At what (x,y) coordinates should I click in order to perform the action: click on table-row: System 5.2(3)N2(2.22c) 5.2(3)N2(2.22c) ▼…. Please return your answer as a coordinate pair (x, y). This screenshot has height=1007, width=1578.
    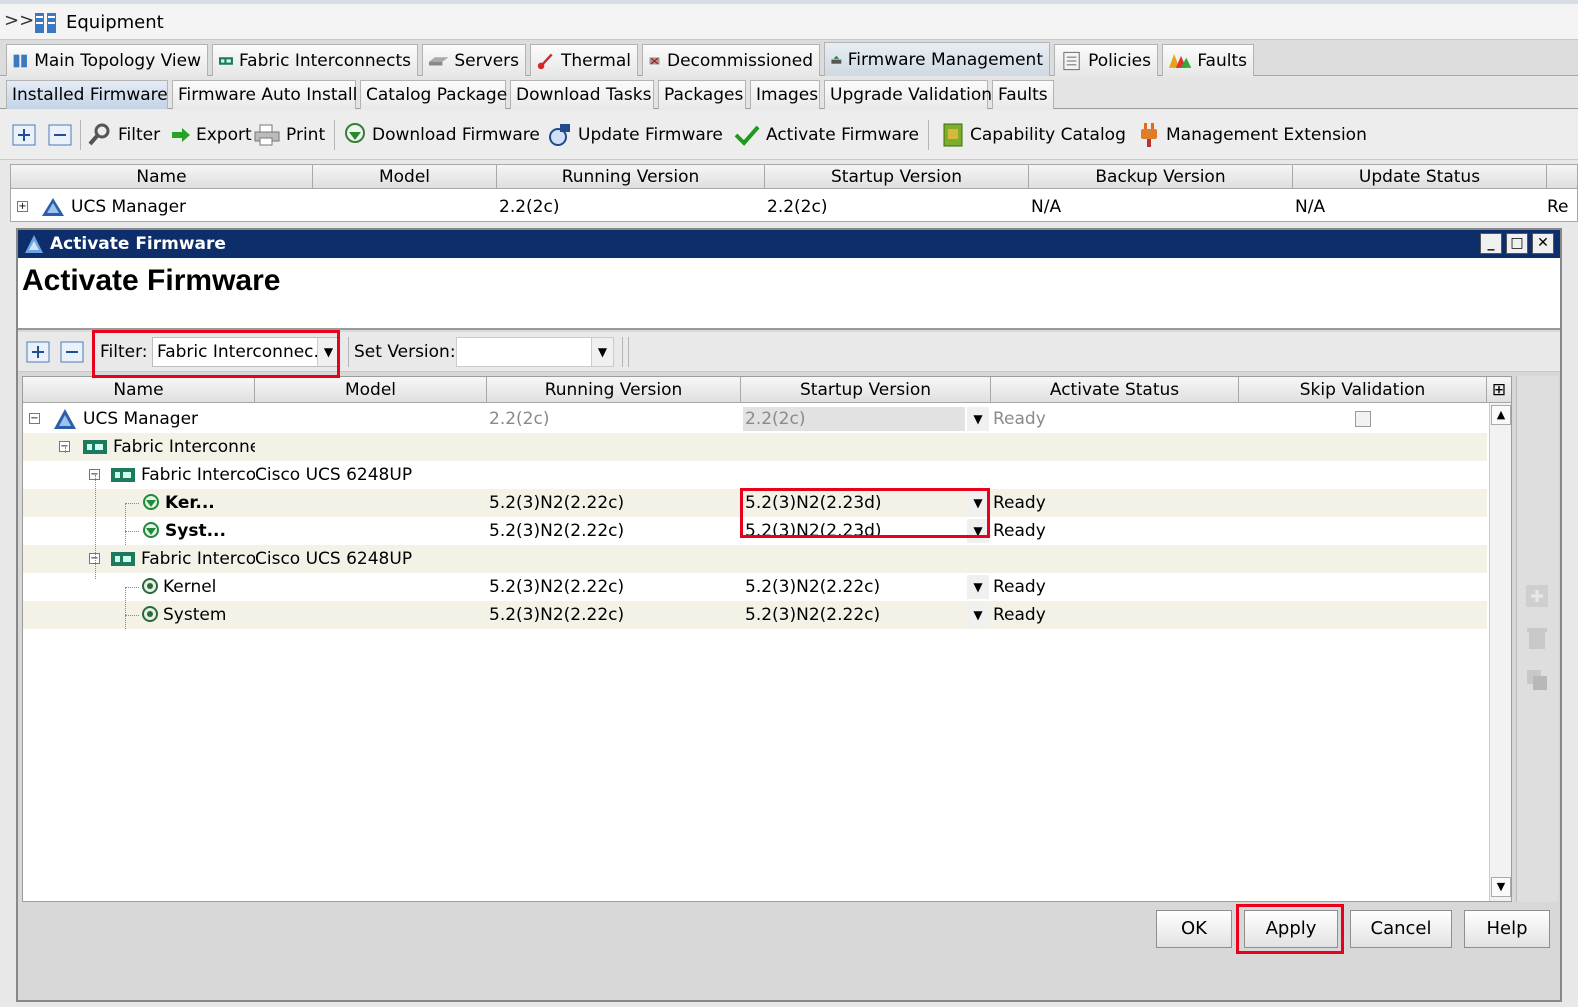
    Looking at the image, I should click on (755, 615).